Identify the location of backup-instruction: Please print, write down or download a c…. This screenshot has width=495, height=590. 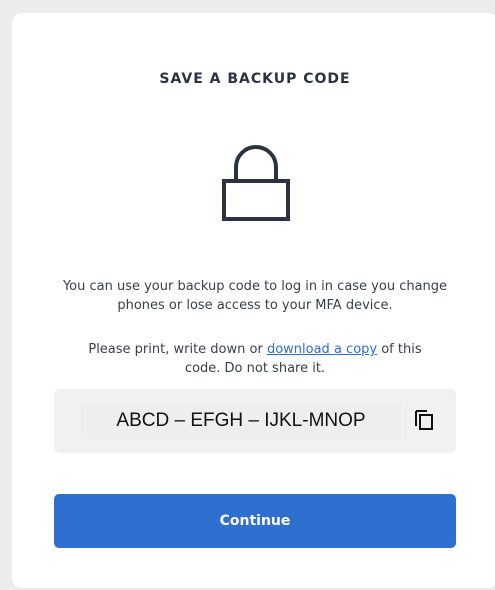
(255, 359).